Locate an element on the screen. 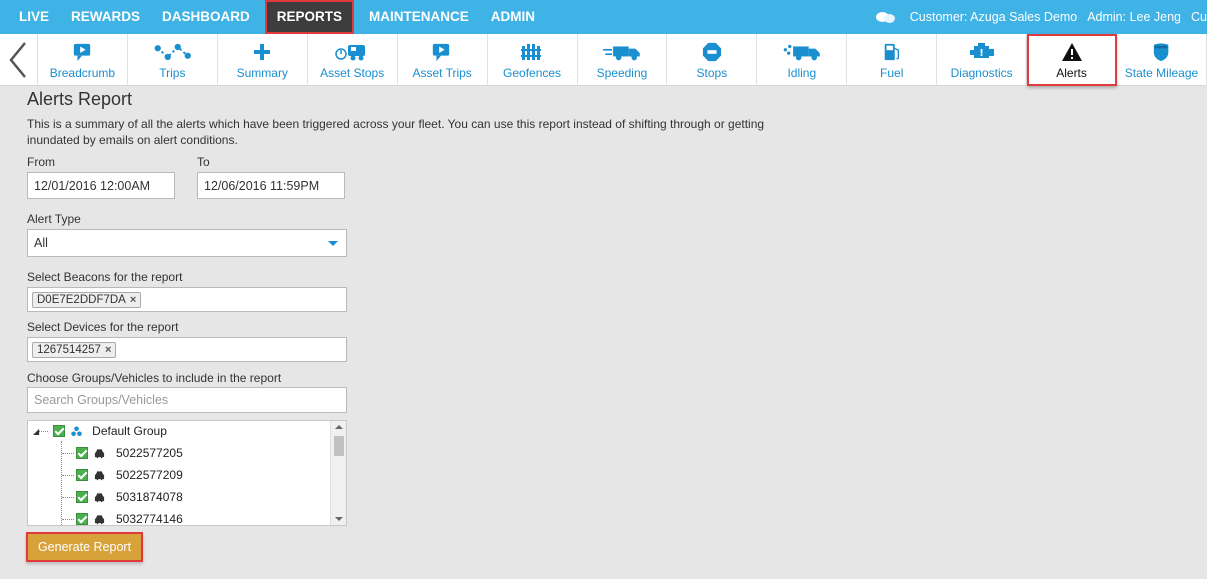 This screenshot has width=1207, height=579. to-date-value: 12/06/2016 11:59PM is located at coordinates (262, 185).